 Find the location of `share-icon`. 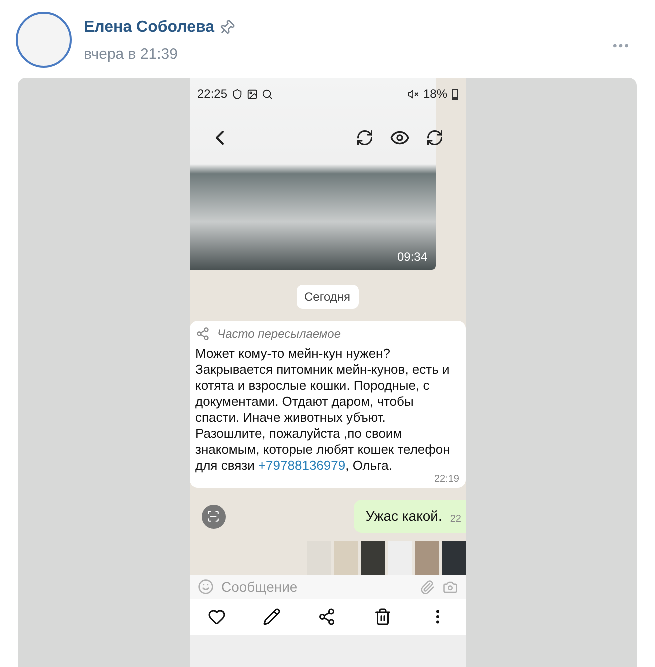

share-icon is located at coordinates (327, 617).